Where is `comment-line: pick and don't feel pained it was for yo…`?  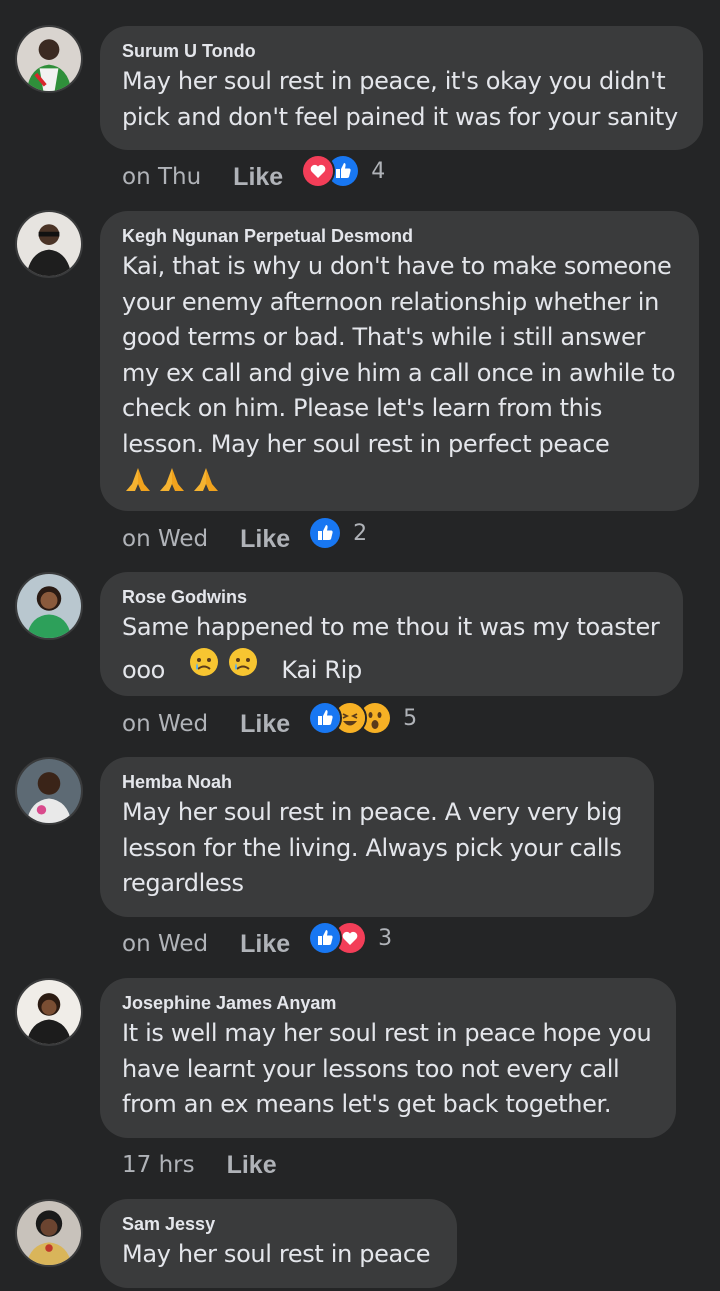
comment-line: pick and don't feel pained it was for yo… is located at coordinates (400, 116).